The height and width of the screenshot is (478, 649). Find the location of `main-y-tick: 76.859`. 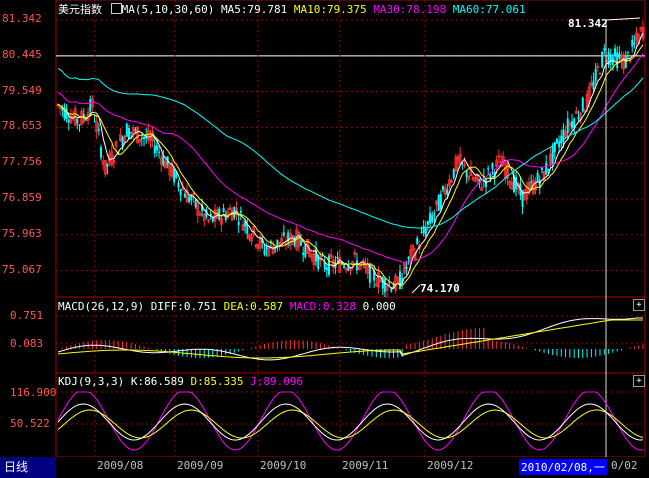

main-y-tick: 76.859 is located at coordinates (22, 197).